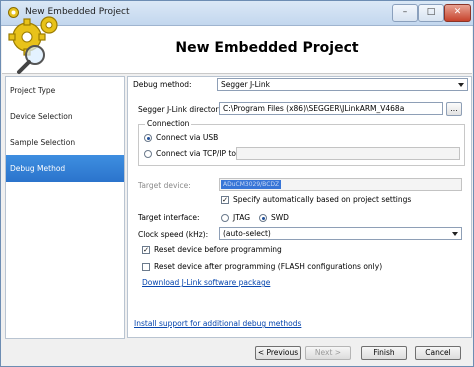 The image size is (474, 367). Describe the element at coordinates (328, 353) in the screenshot. I see `next-button: Next >` at that location.